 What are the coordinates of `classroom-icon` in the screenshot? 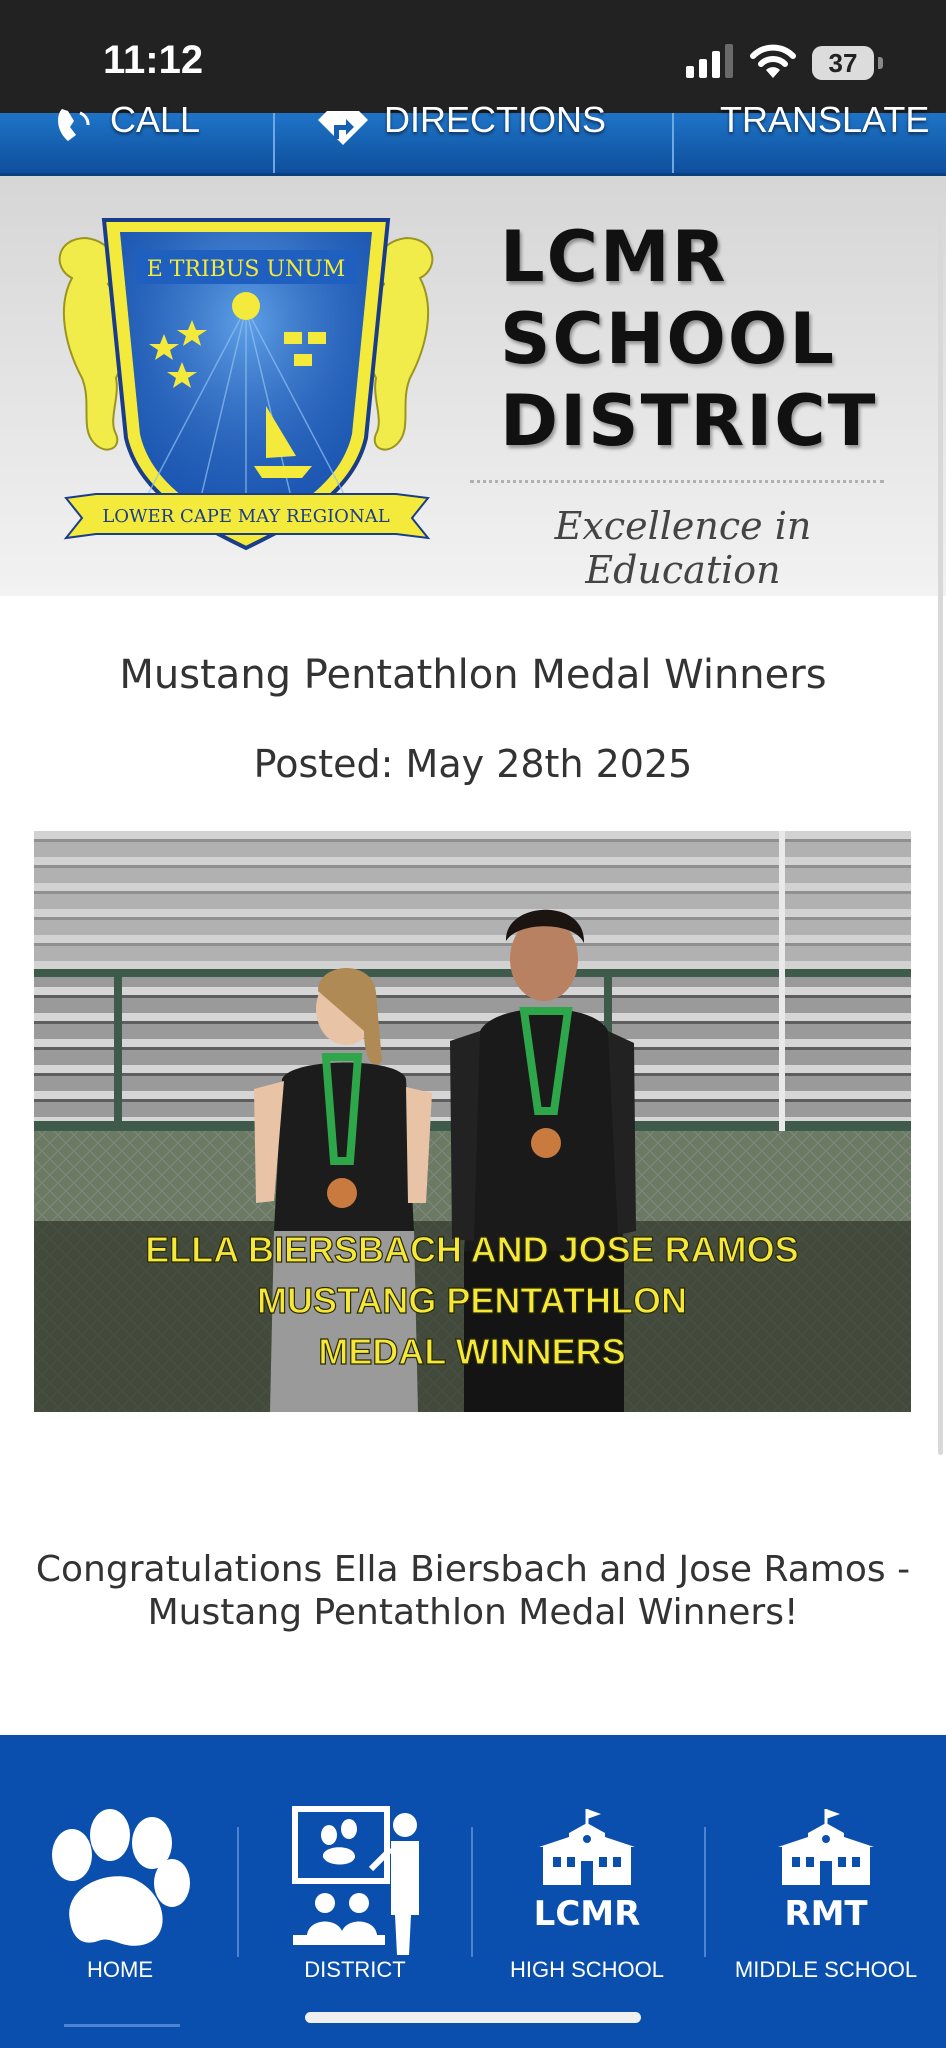 It's located at (355, 1880).